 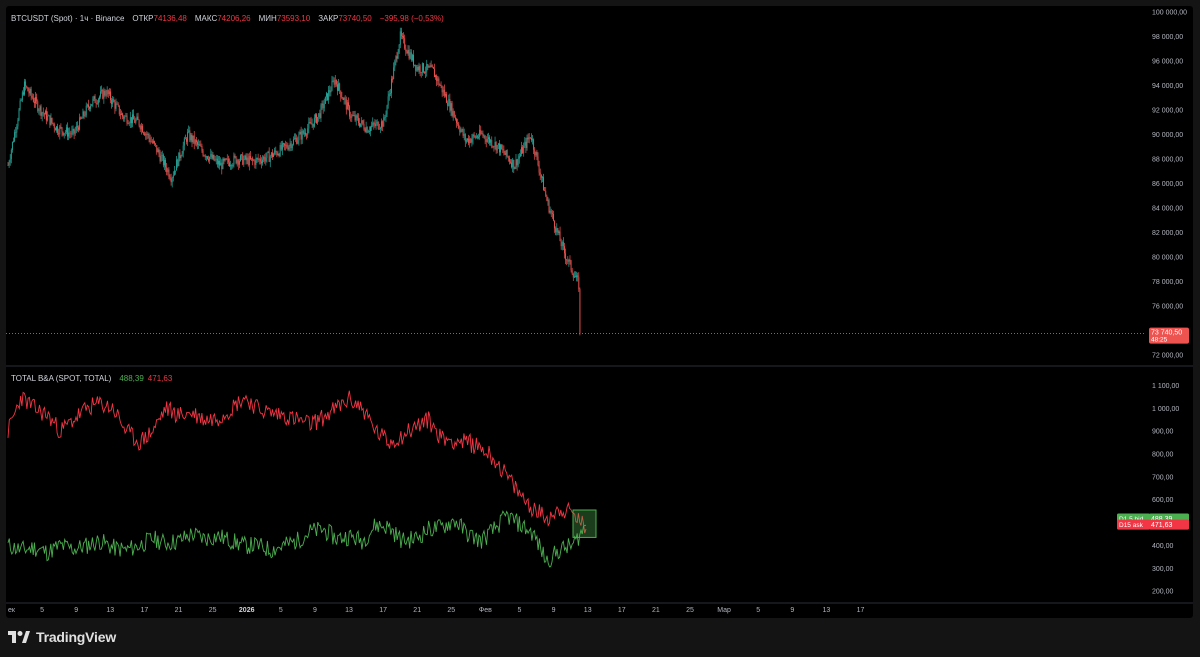 What do you see at coordinates (1163, 500) in the screenshot?
I see `indicator-axis-tick: 600,00` at bounding box center [1163, 500].